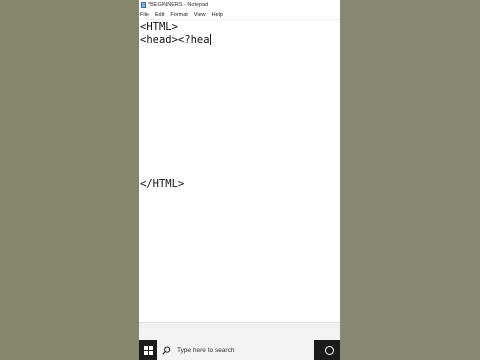 The height and width of the screenshot is (360, 480). Describe the element at coordinates (178, 15) in the screenshot. I see `menu-format: Format` at that location.